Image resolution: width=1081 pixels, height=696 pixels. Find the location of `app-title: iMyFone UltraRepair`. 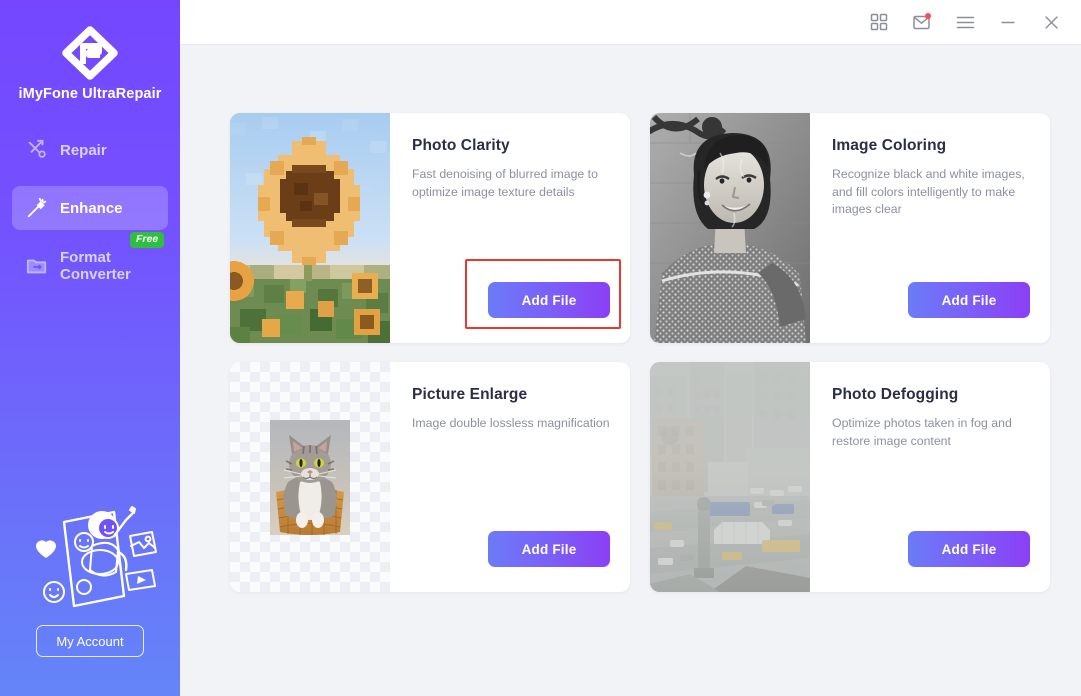

app-title: iMyFone UltraRepair is located at coordinates (90, 94).